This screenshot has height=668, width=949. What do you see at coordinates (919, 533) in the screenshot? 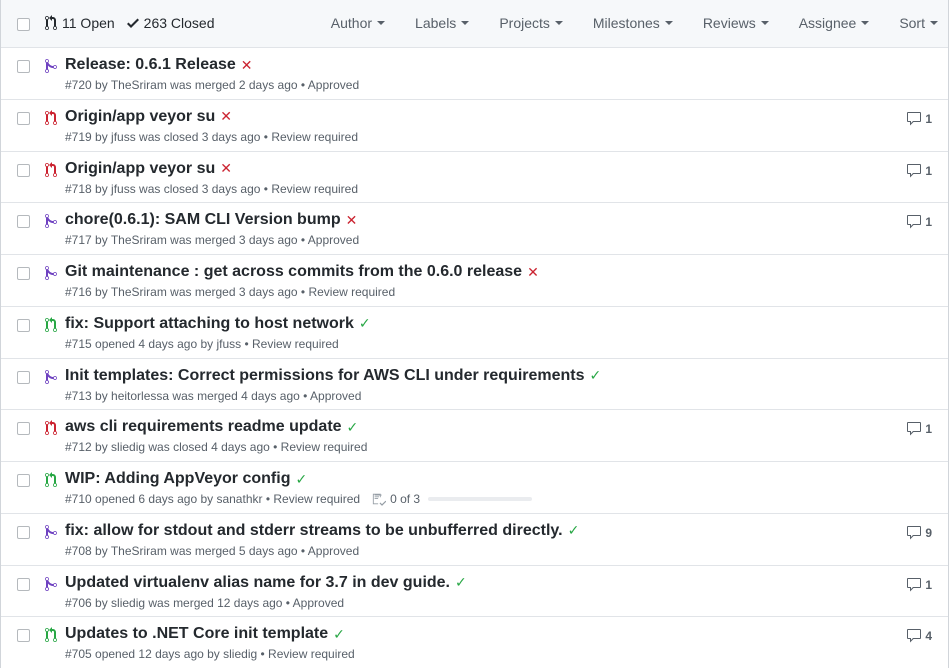
I see `comments-link: 9` at bounding box center [919, 533].